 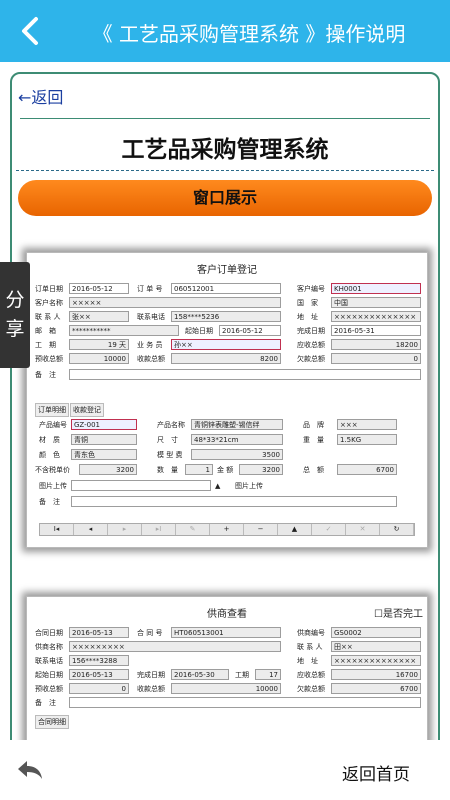 I want to click on contract-number-field: HT060513001, so click(x=226, y=632).